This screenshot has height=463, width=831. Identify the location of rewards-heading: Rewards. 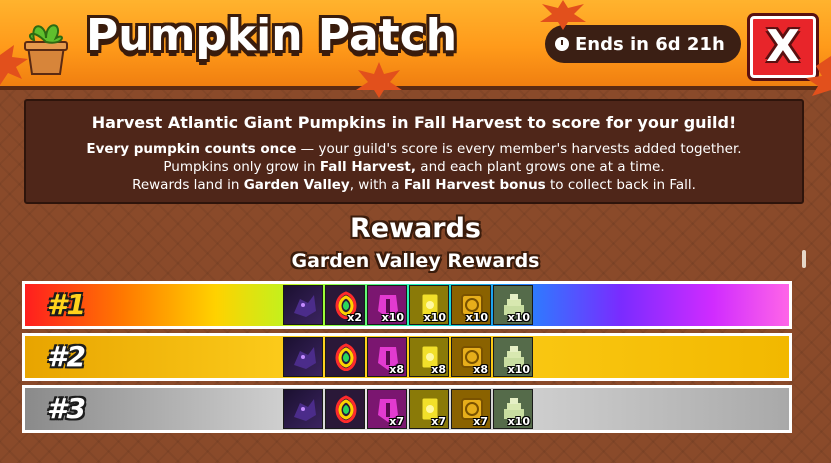
(415, 228).